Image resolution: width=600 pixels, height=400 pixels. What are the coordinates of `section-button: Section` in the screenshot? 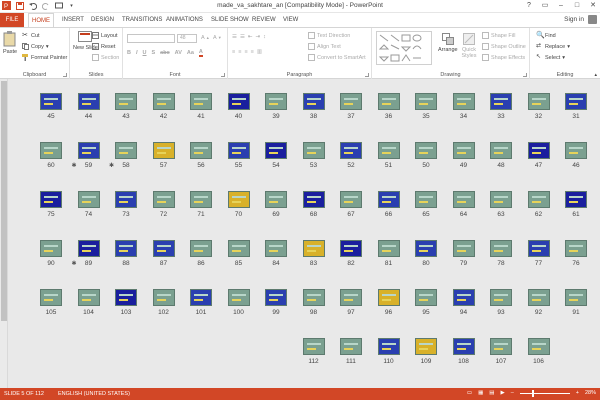 It's located at (105, 57).